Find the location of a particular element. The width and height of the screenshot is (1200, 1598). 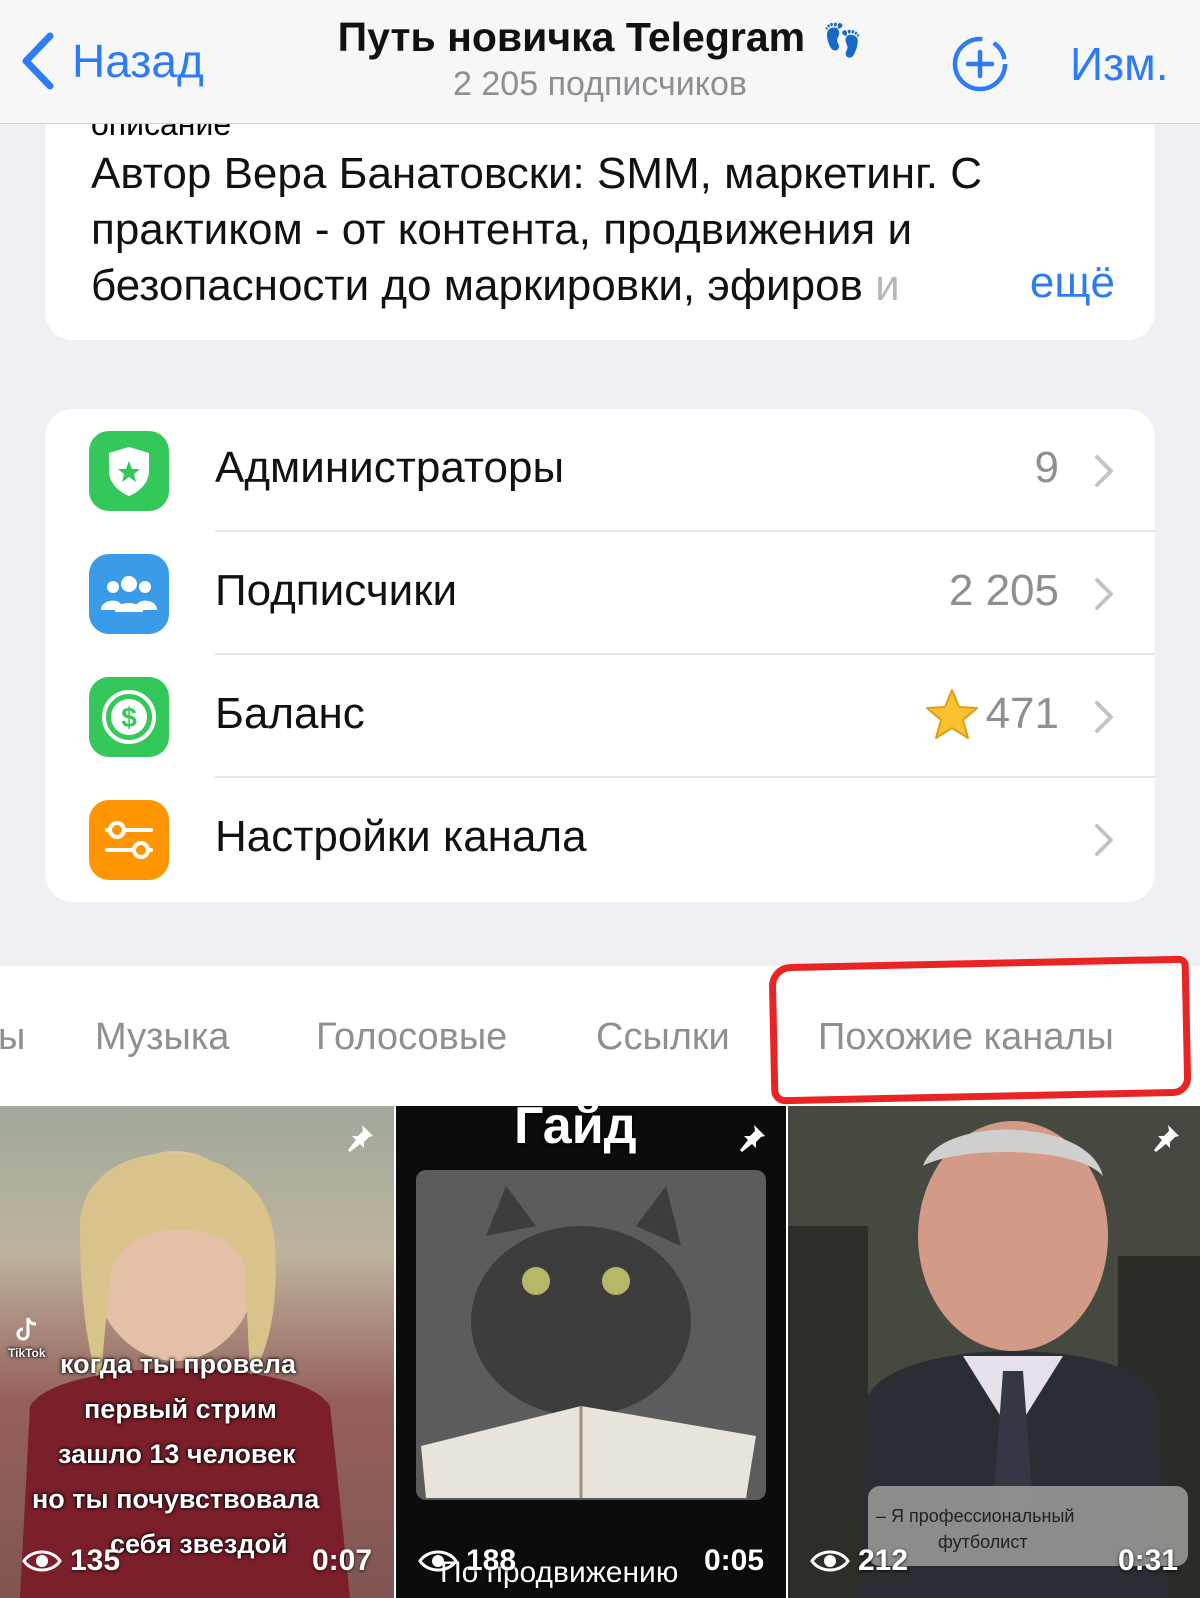

video-subtitle-line-1: – Я профессиональный is located at coordinates (975, 1516).